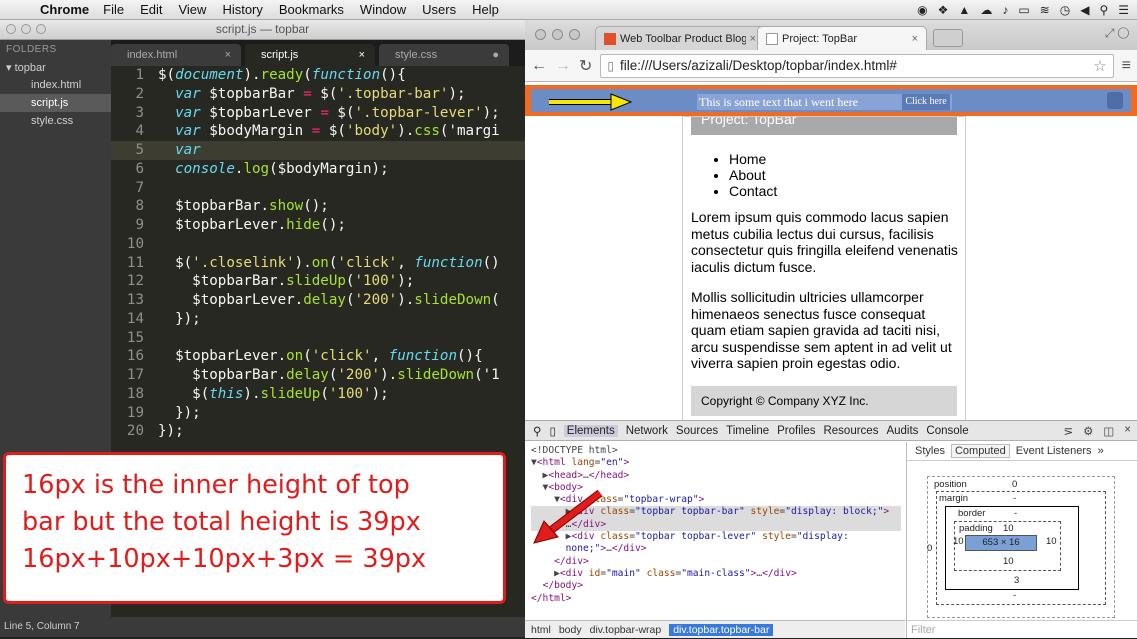 The height and width of the screenshot is (639, 1137). I want to click on tab-event-listeners: Event Listeners, so click(1054, 451).